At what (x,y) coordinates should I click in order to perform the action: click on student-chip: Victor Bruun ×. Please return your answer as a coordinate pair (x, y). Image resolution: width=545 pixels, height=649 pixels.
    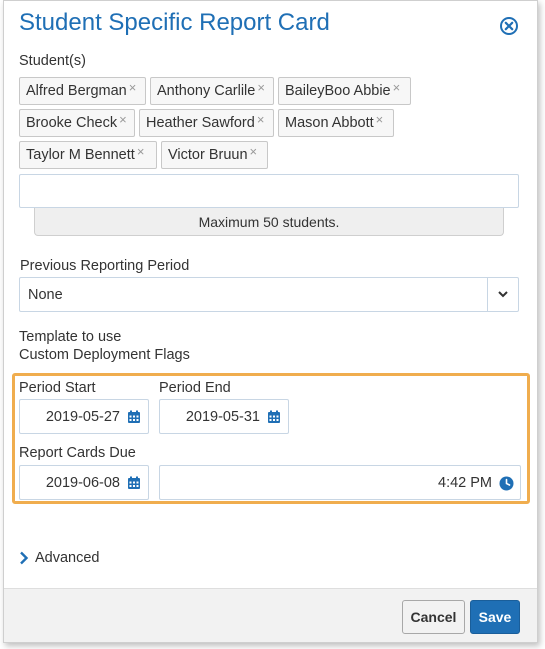
    Looking at the image, I should click on (214, 155).